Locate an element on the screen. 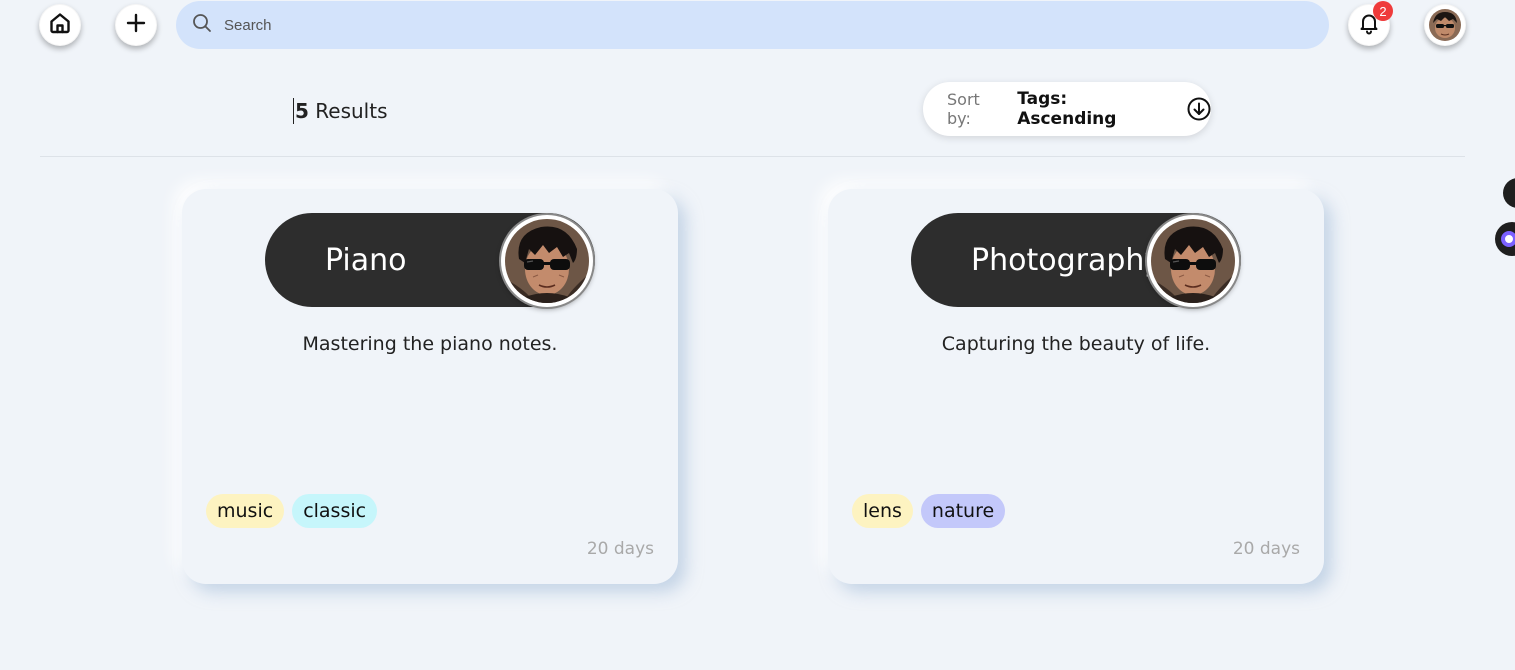  card-title: Piano is located at coordinates (366, 260).